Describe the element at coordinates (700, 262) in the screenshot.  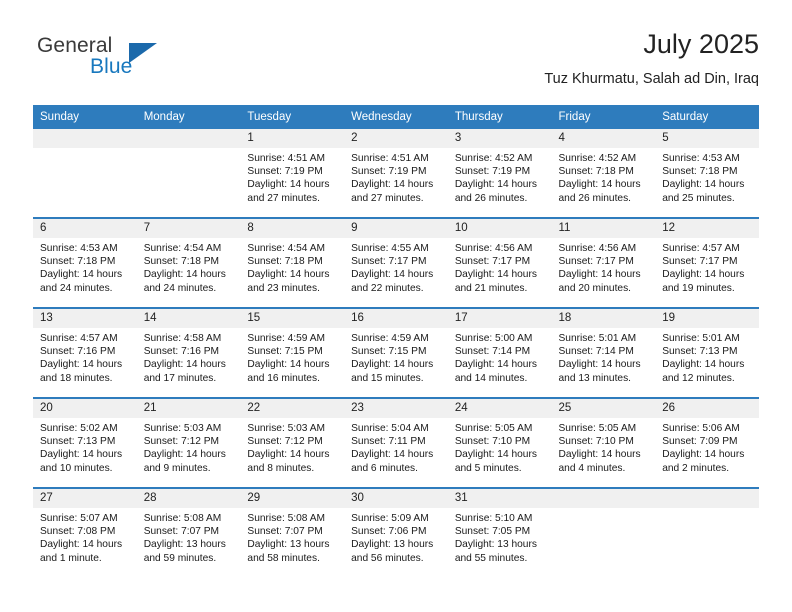
I see `sunset-time: Sunset: 7:17 PM` at that location.